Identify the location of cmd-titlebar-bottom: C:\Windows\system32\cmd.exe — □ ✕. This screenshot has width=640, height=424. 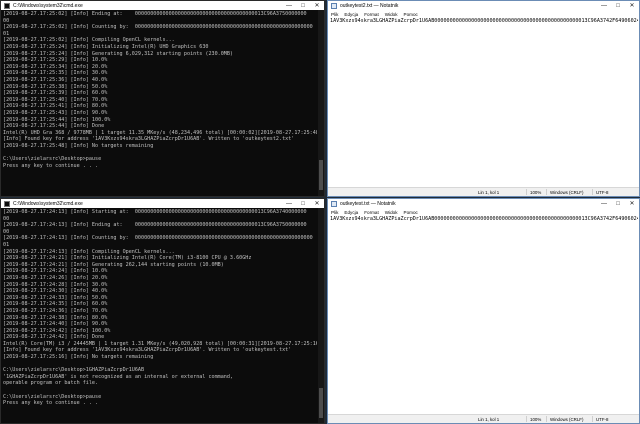
(162, 203).